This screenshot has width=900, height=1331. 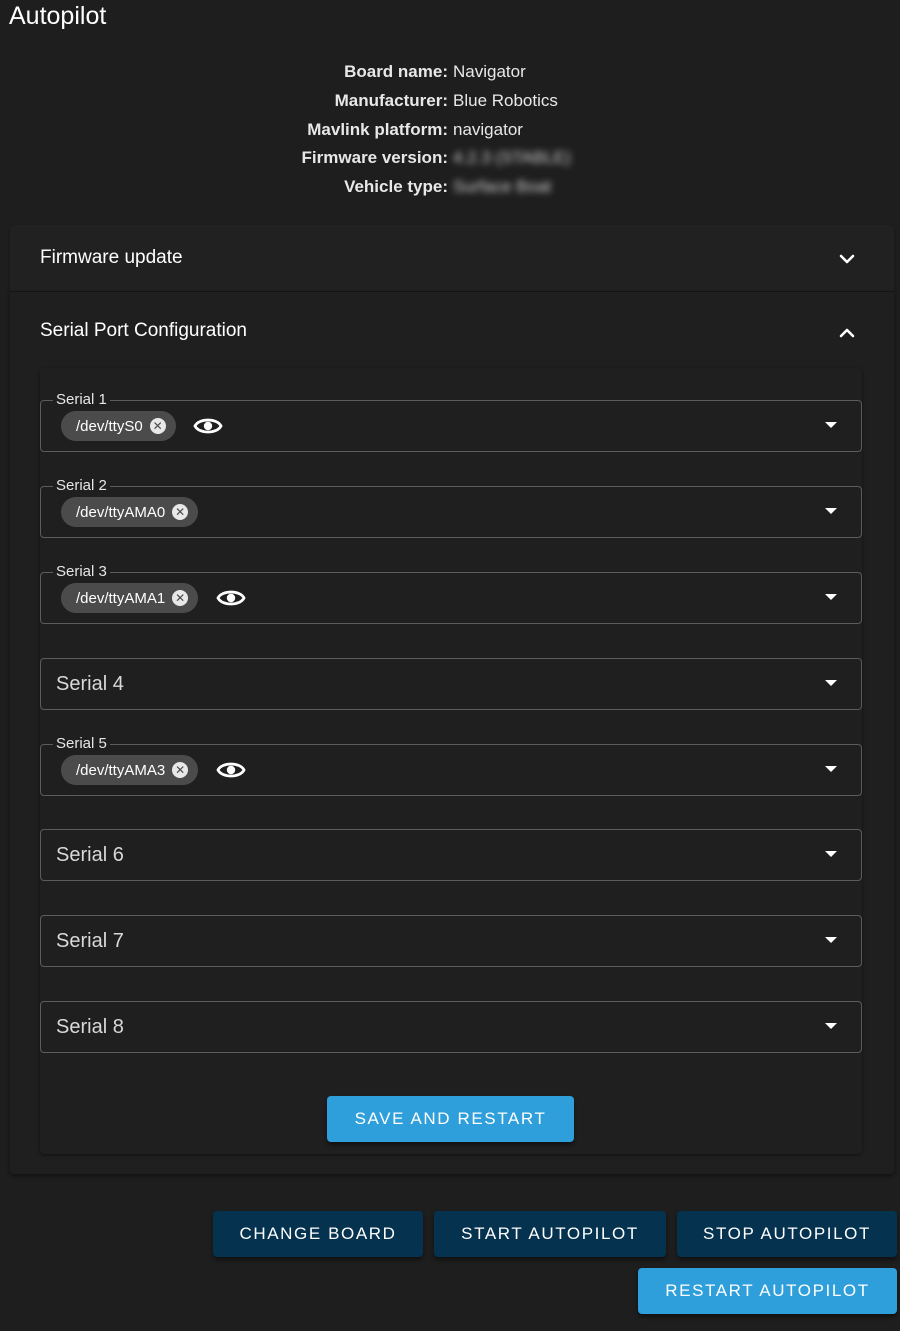 I want to click on serial-4-select: Serial 4, so click(x=451, y=684).